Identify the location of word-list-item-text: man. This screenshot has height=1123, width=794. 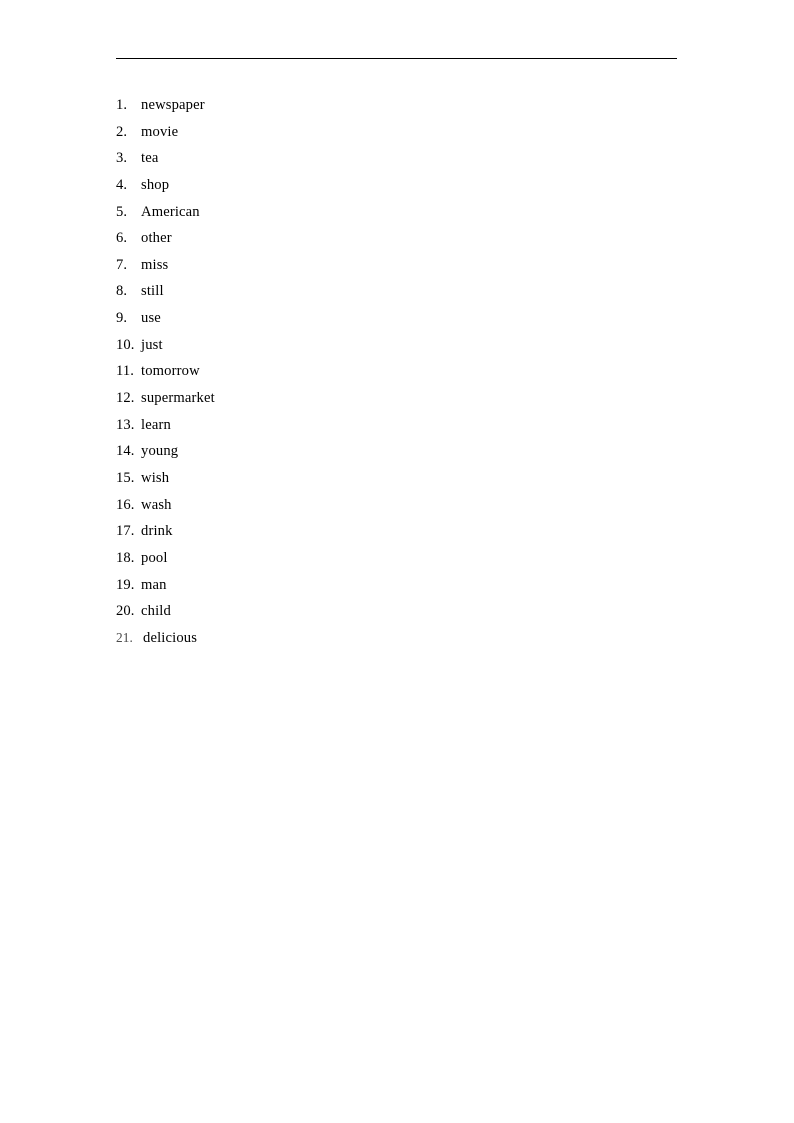
(154, 584).